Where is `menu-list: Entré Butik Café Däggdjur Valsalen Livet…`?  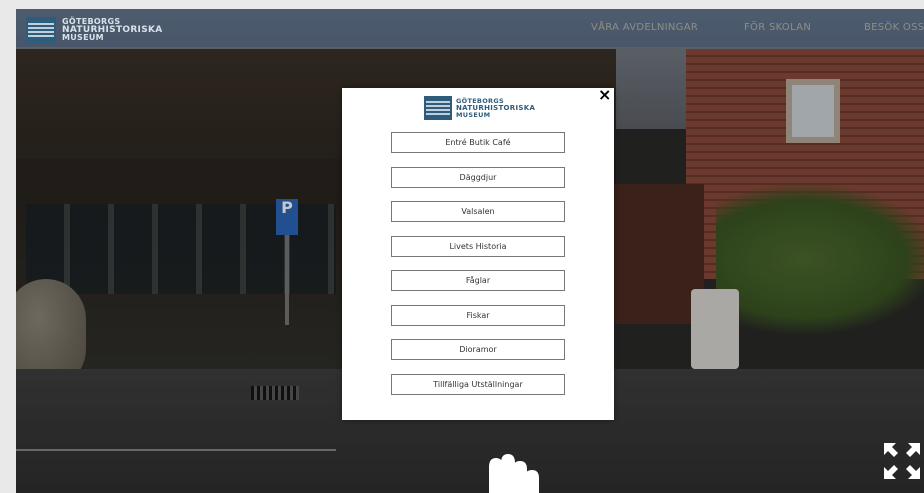 menu-list: Entré Butik Café Däggdjur Valsalen Livet… is located at coordinates (478, 270).